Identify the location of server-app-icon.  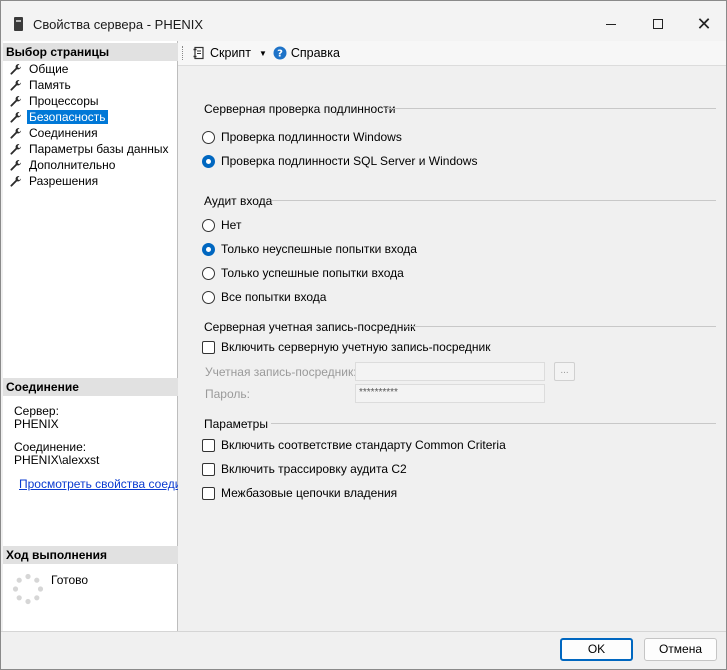
(18, 24).